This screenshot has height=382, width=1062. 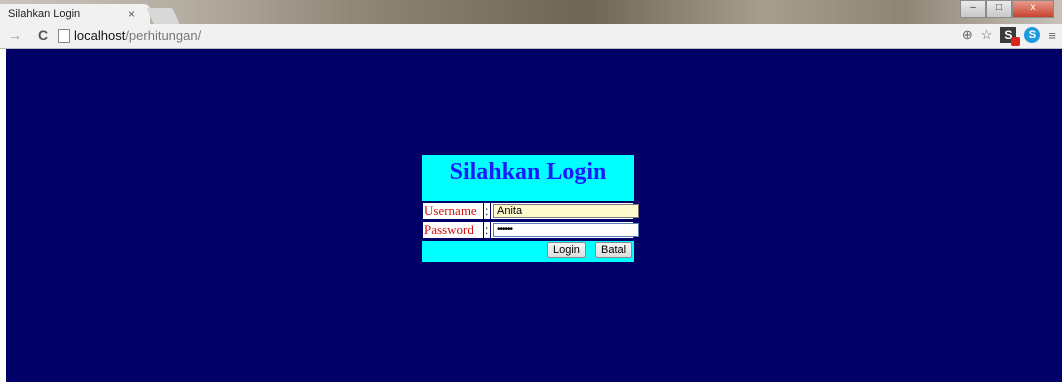 I want to click on menu-icon: ≡, so click(x=1052, y=35).